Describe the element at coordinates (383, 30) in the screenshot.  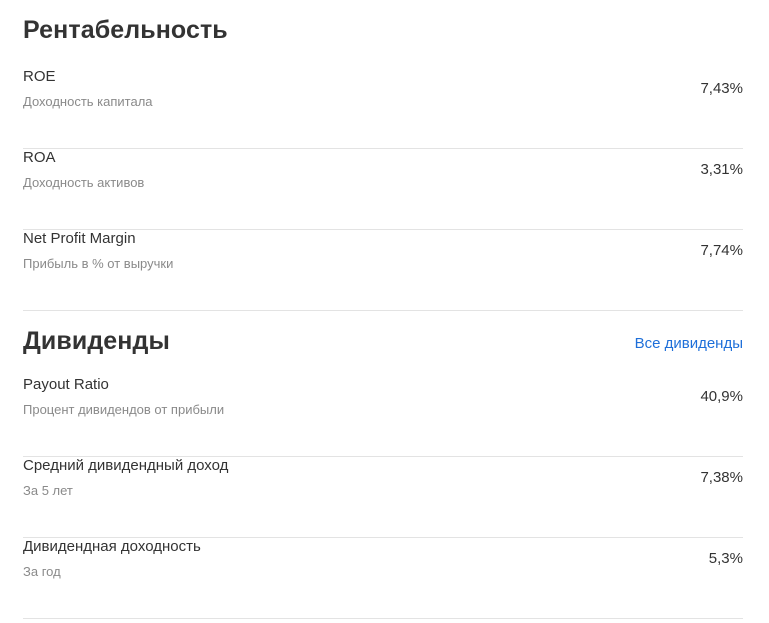
I see `profitability-header: Рентабельность` at that location.